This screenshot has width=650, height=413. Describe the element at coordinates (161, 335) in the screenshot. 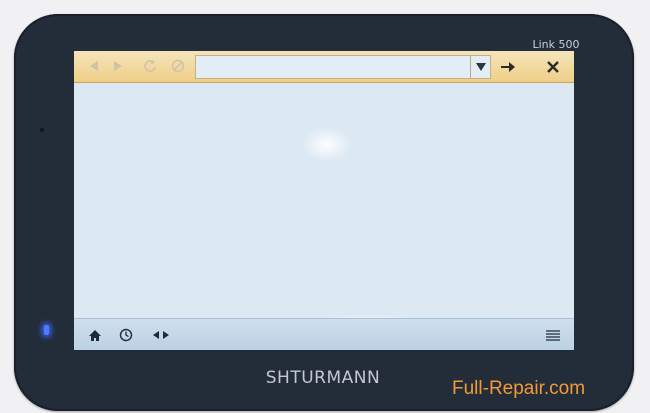

I see `left-right-arrows-icon` at that location.